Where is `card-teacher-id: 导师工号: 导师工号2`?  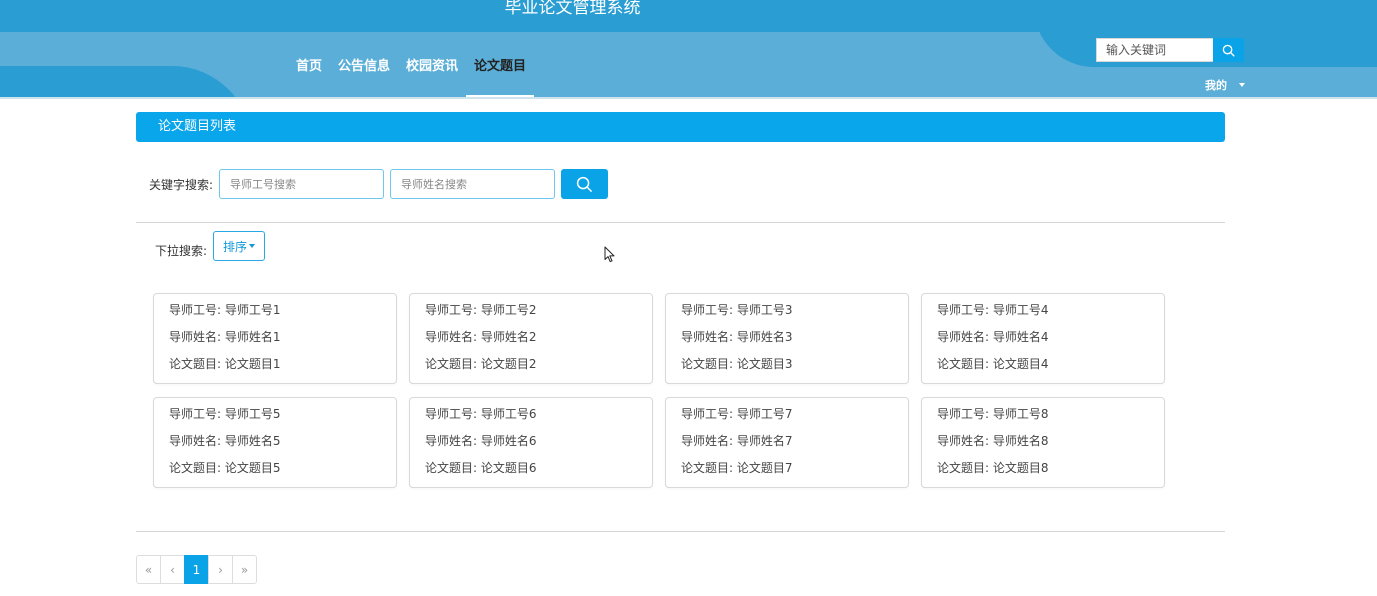 card-teacher-id: 导师工号: 导师工号2 is located at coordinates (481, 310).